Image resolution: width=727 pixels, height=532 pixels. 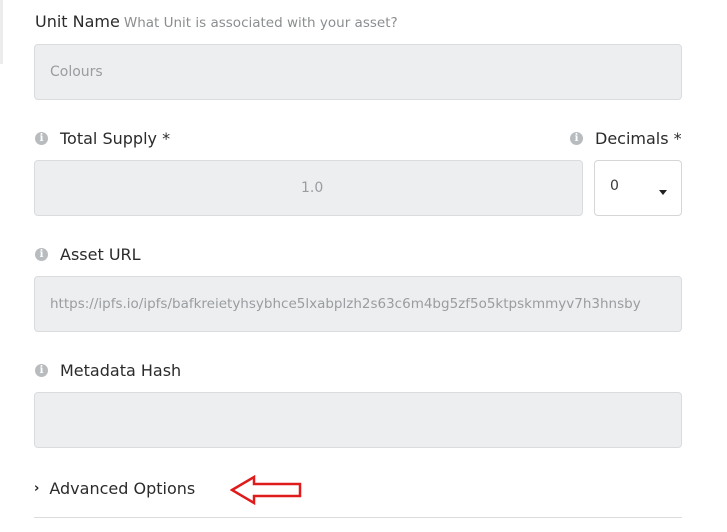 What do you see at coordinates (312, 188) in the screenshot?
I see `total-supply-value: 1.0` at bounding box center [312, 188].